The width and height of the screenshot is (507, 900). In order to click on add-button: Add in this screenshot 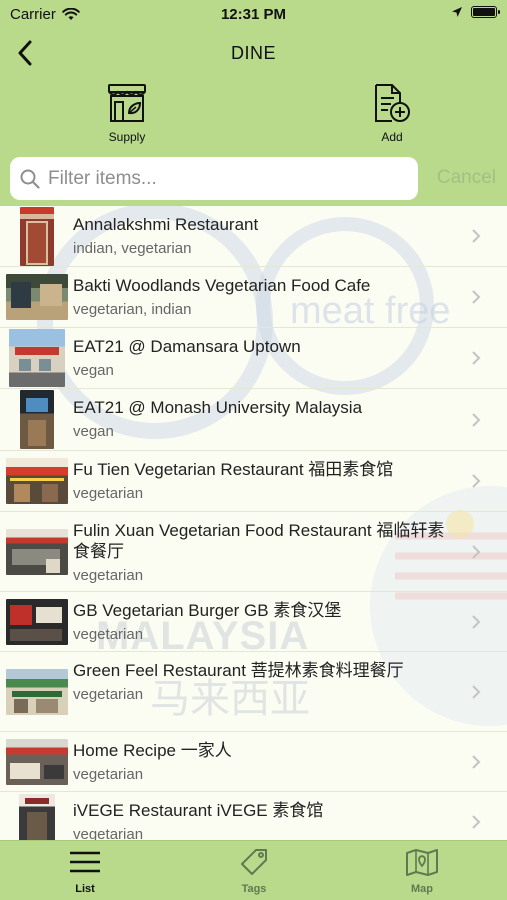, I will do `click(392, 112)`.